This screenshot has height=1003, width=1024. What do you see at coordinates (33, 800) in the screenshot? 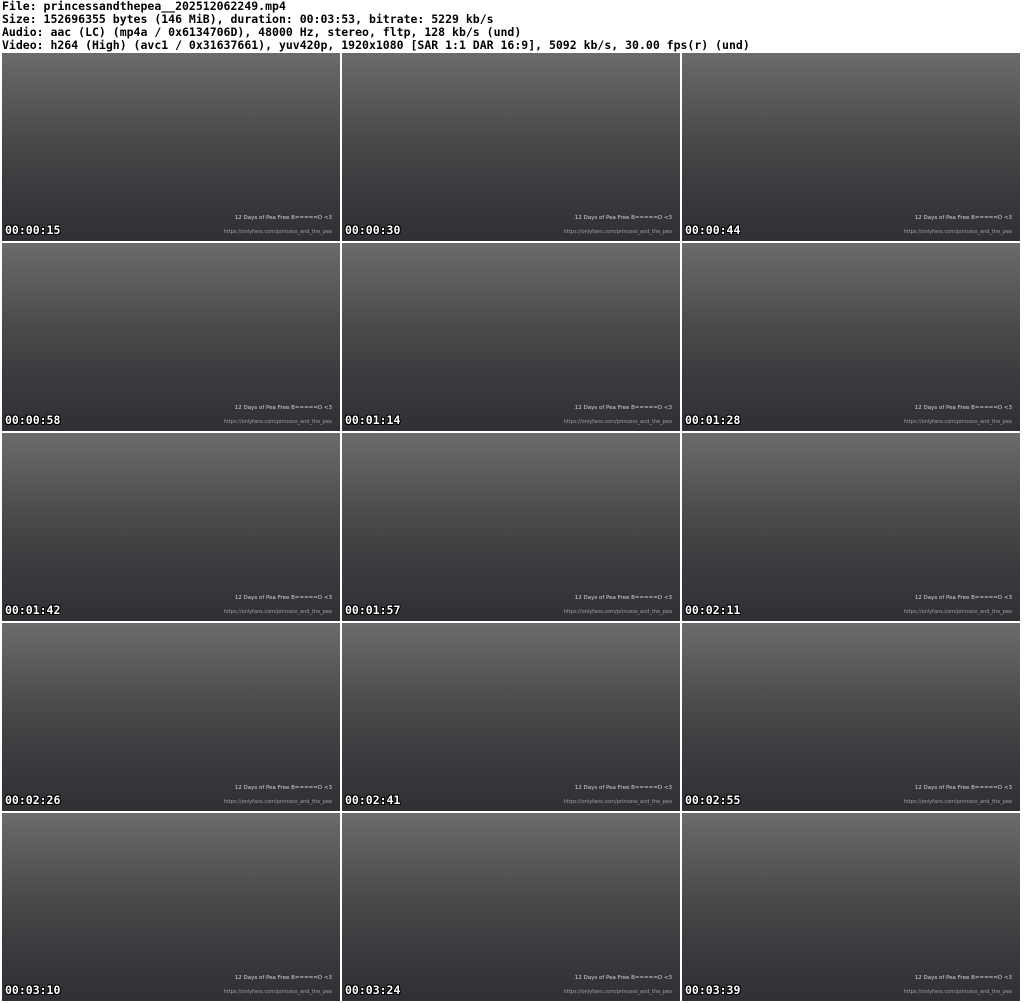
I see `timestamp: 00:02:26` at bounding box center [33, 800].